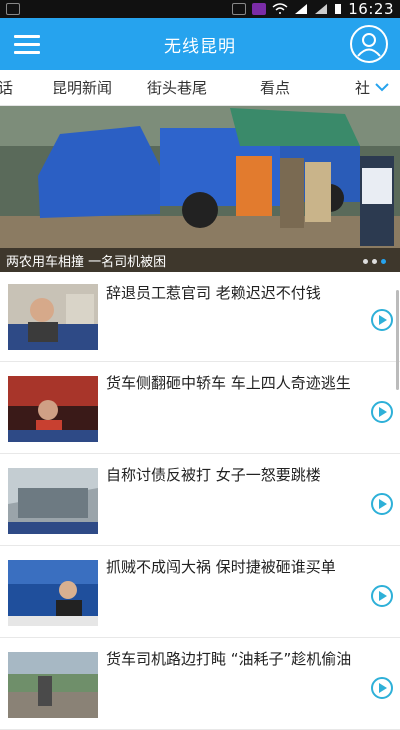 This screenshot has width=400, height=730. I want to click on notification-icon, so click(13, 9).